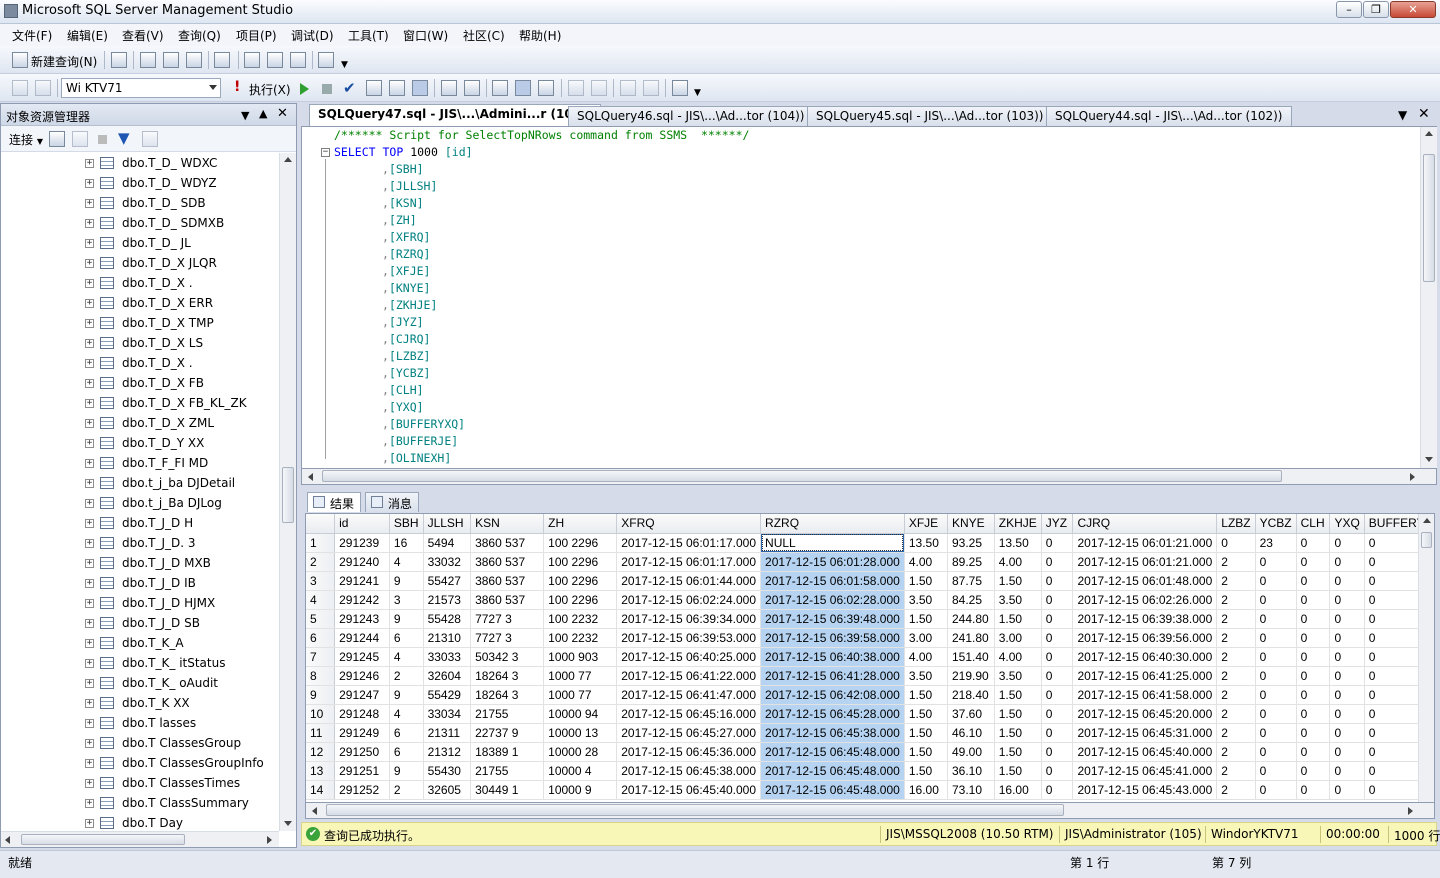 The image size is (1440, 878). What do you see at coordinates (971, 676) in the screenshot?
I see `table-cell: 219.90` at bounding box center [971, 676].